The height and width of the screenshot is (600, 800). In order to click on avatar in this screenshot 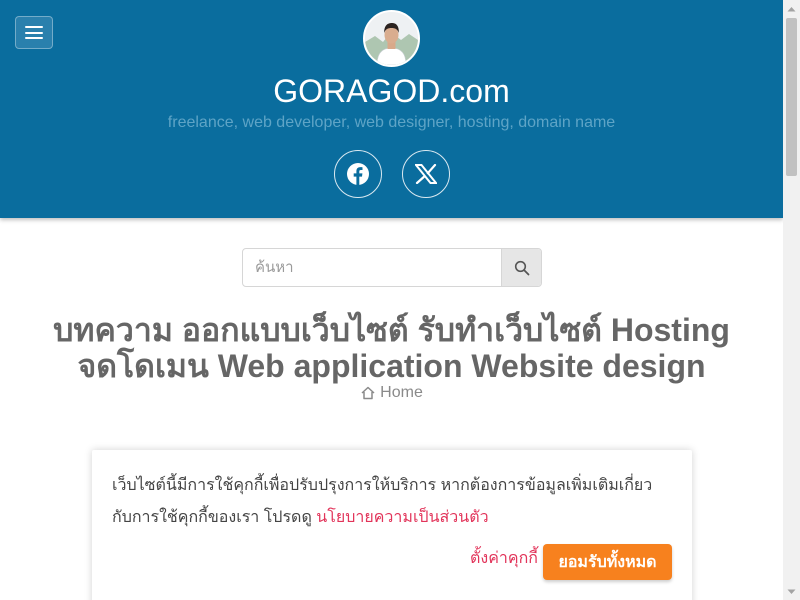, I will do `click(391, 38)`.